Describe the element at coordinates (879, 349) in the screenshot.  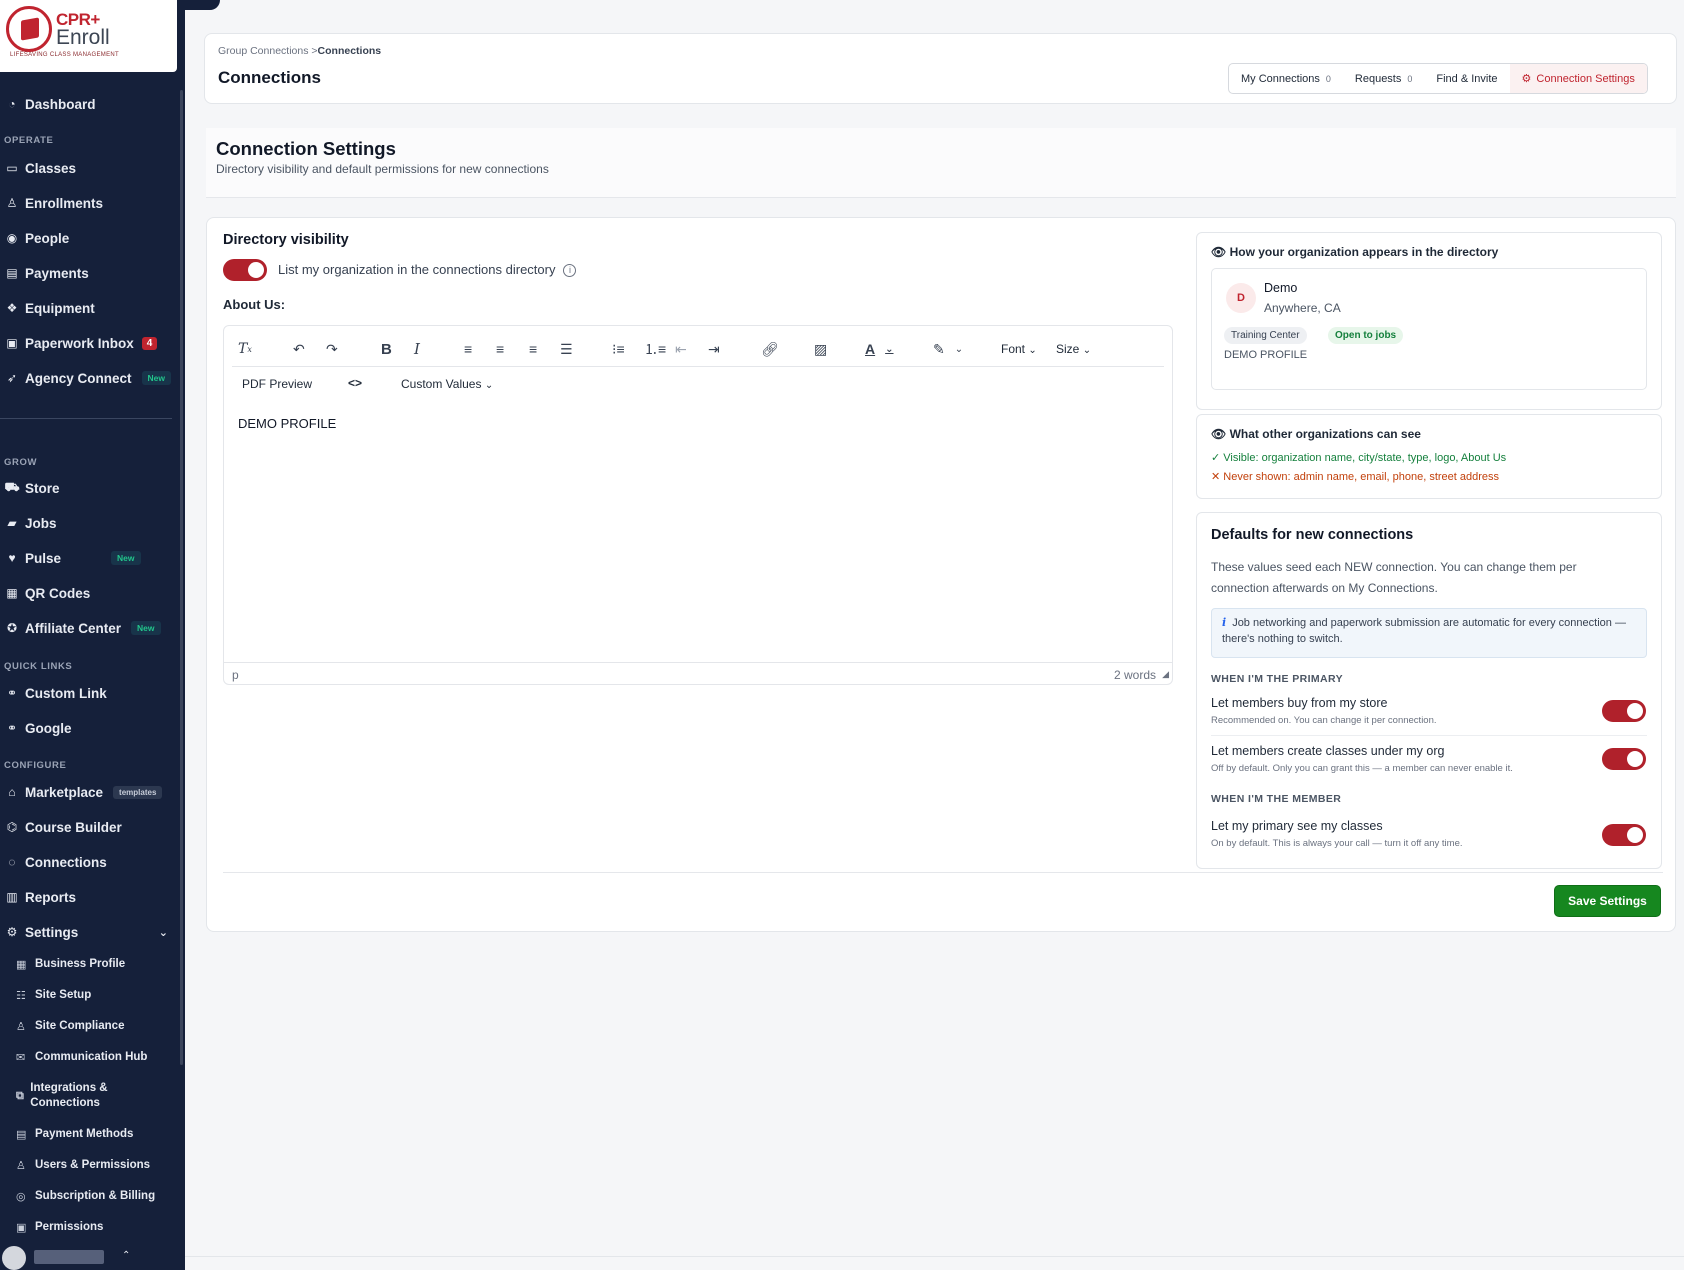
I see `text-color-icon: A ⌄` at that location.